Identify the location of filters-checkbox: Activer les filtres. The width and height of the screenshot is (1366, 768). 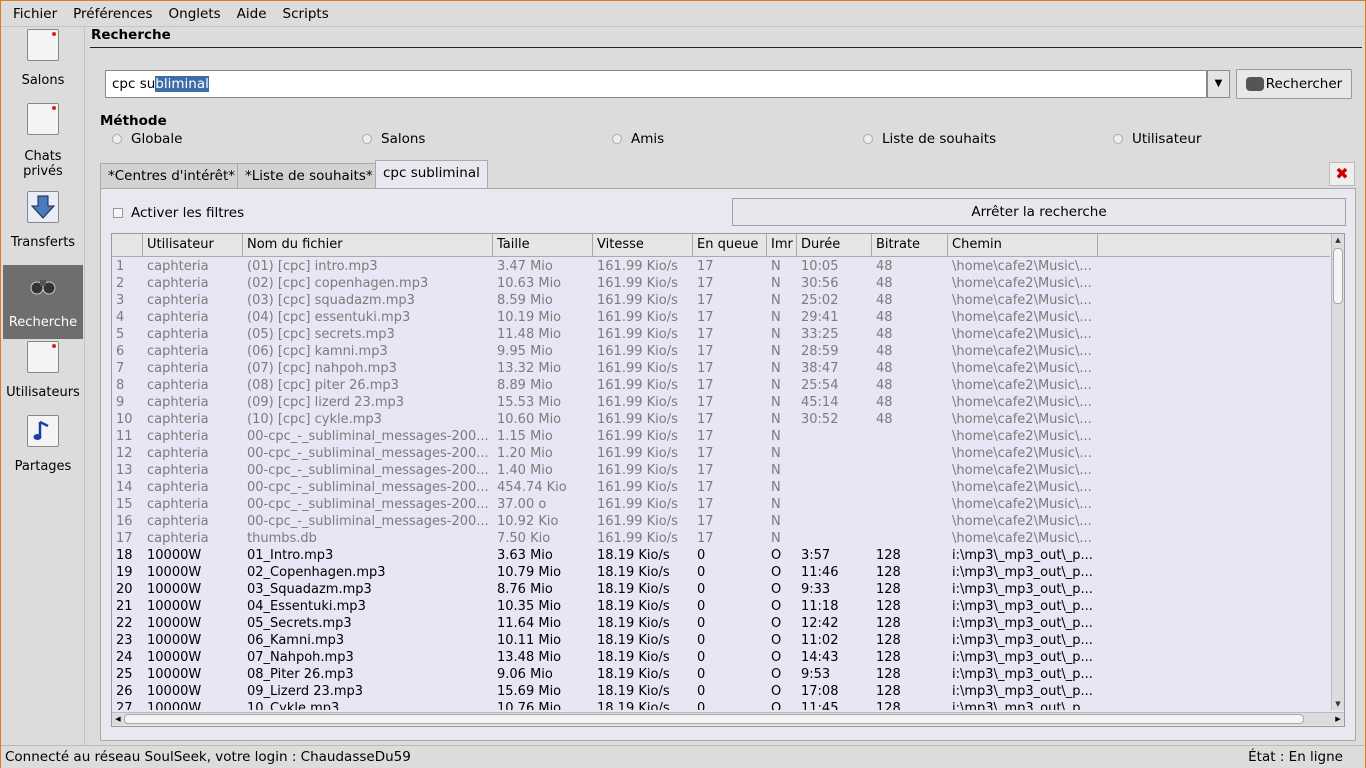
(178, 213).